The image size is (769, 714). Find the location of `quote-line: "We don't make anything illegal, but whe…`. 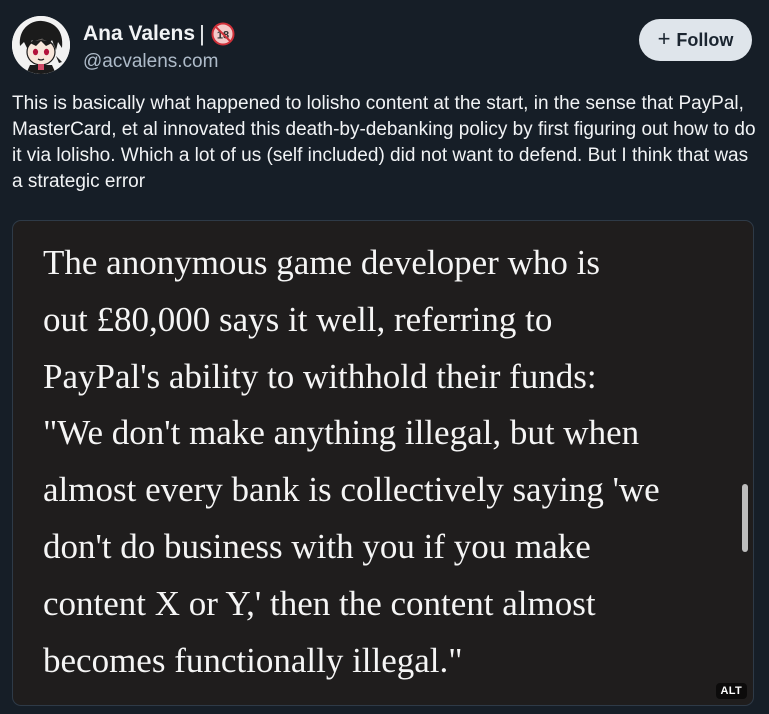

quote-line: "We don't make anything illegal, but whe… is located at coordinates (341, 433).